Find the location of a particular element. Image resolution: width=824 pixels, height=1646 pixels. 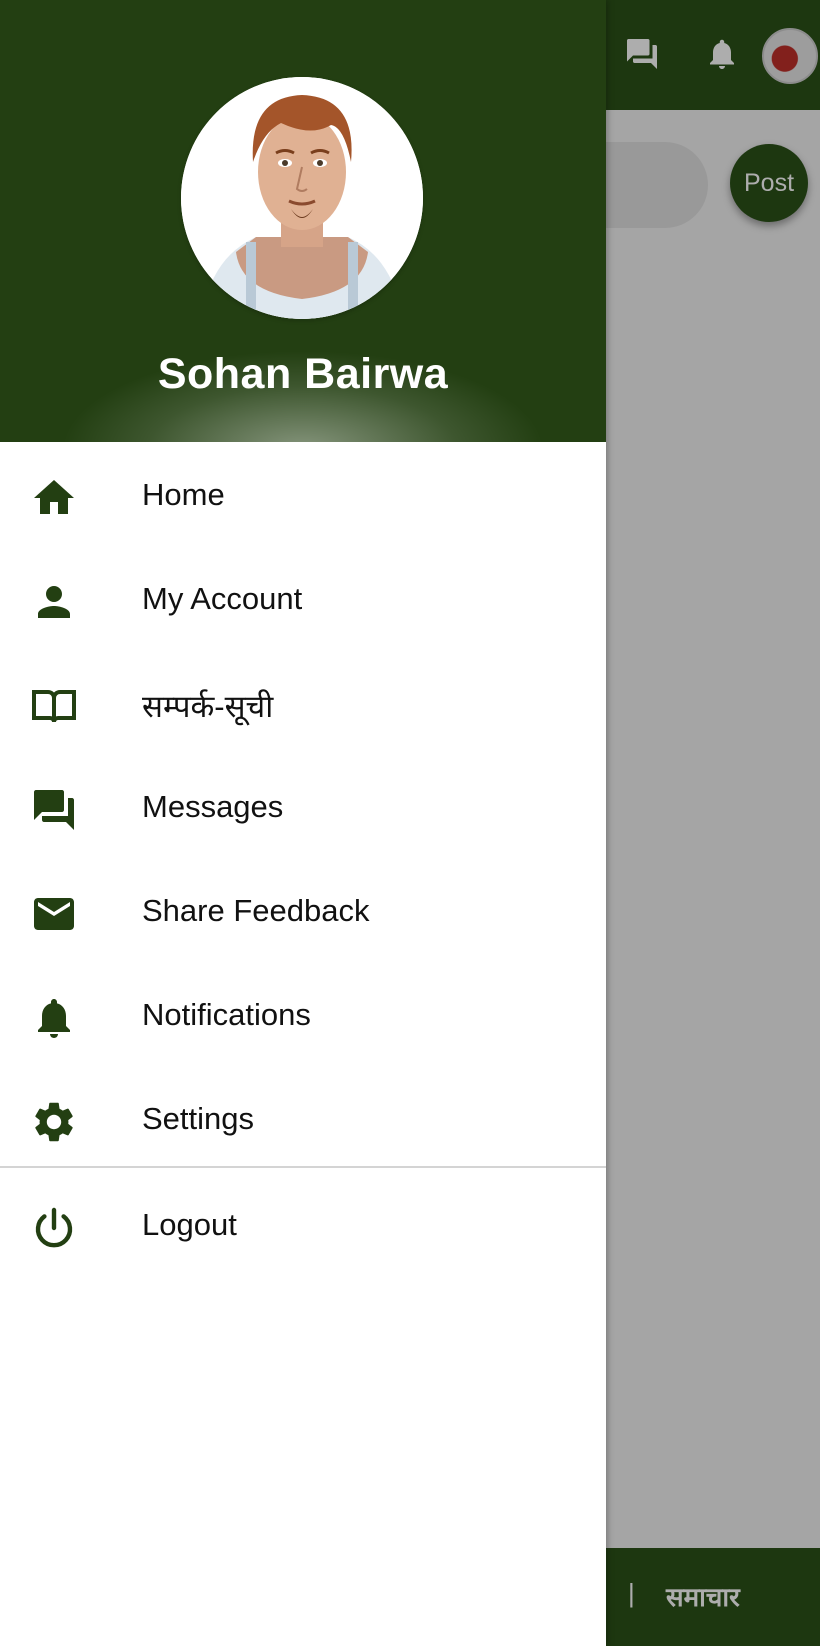

menu-item-label: Home is located at coordinates (183, 494).